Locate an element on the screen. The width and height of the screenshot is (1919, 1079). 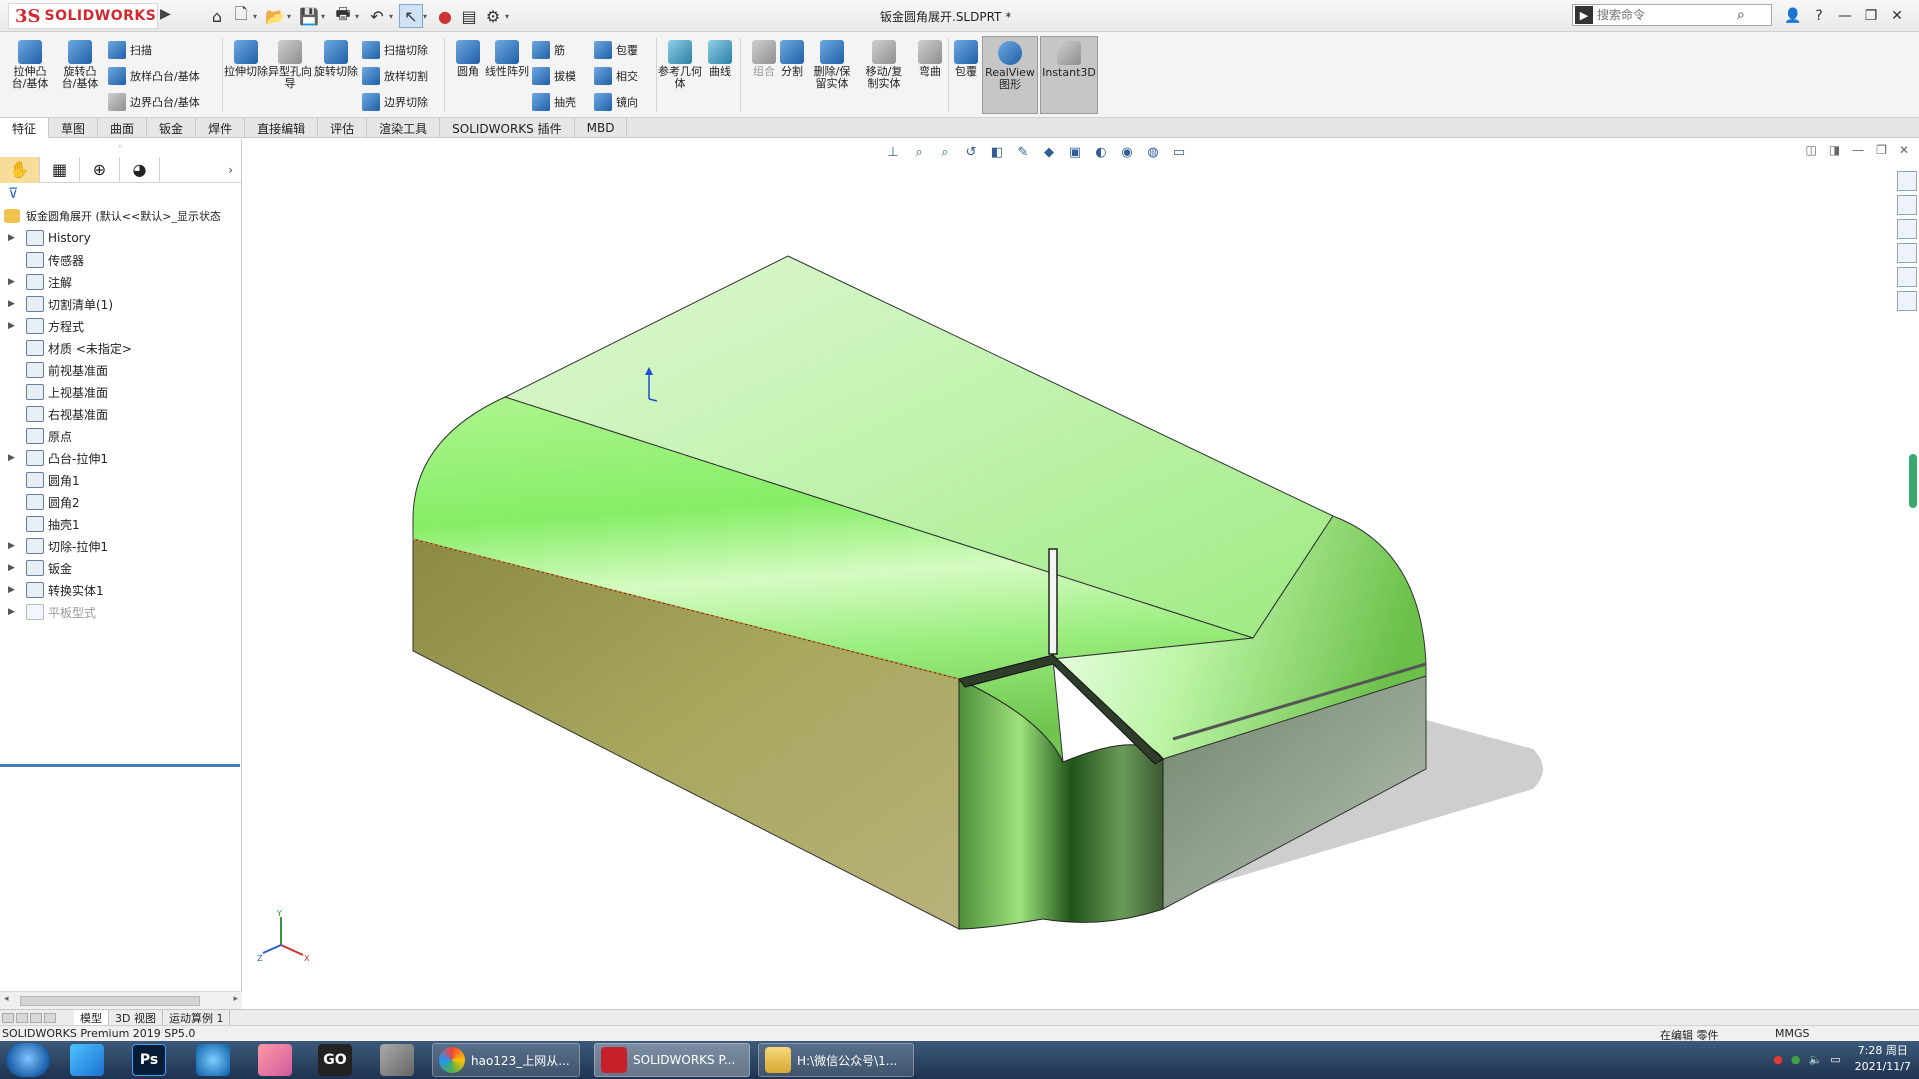
options-dropdown-icon: ▾ is located at coordinates (510, 16).